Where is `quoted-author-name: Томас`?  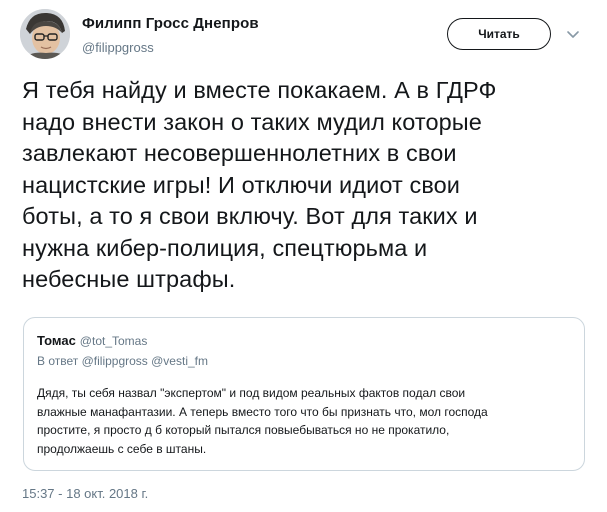
quoted-author-name: Томас is located at coordinates (56, 340).